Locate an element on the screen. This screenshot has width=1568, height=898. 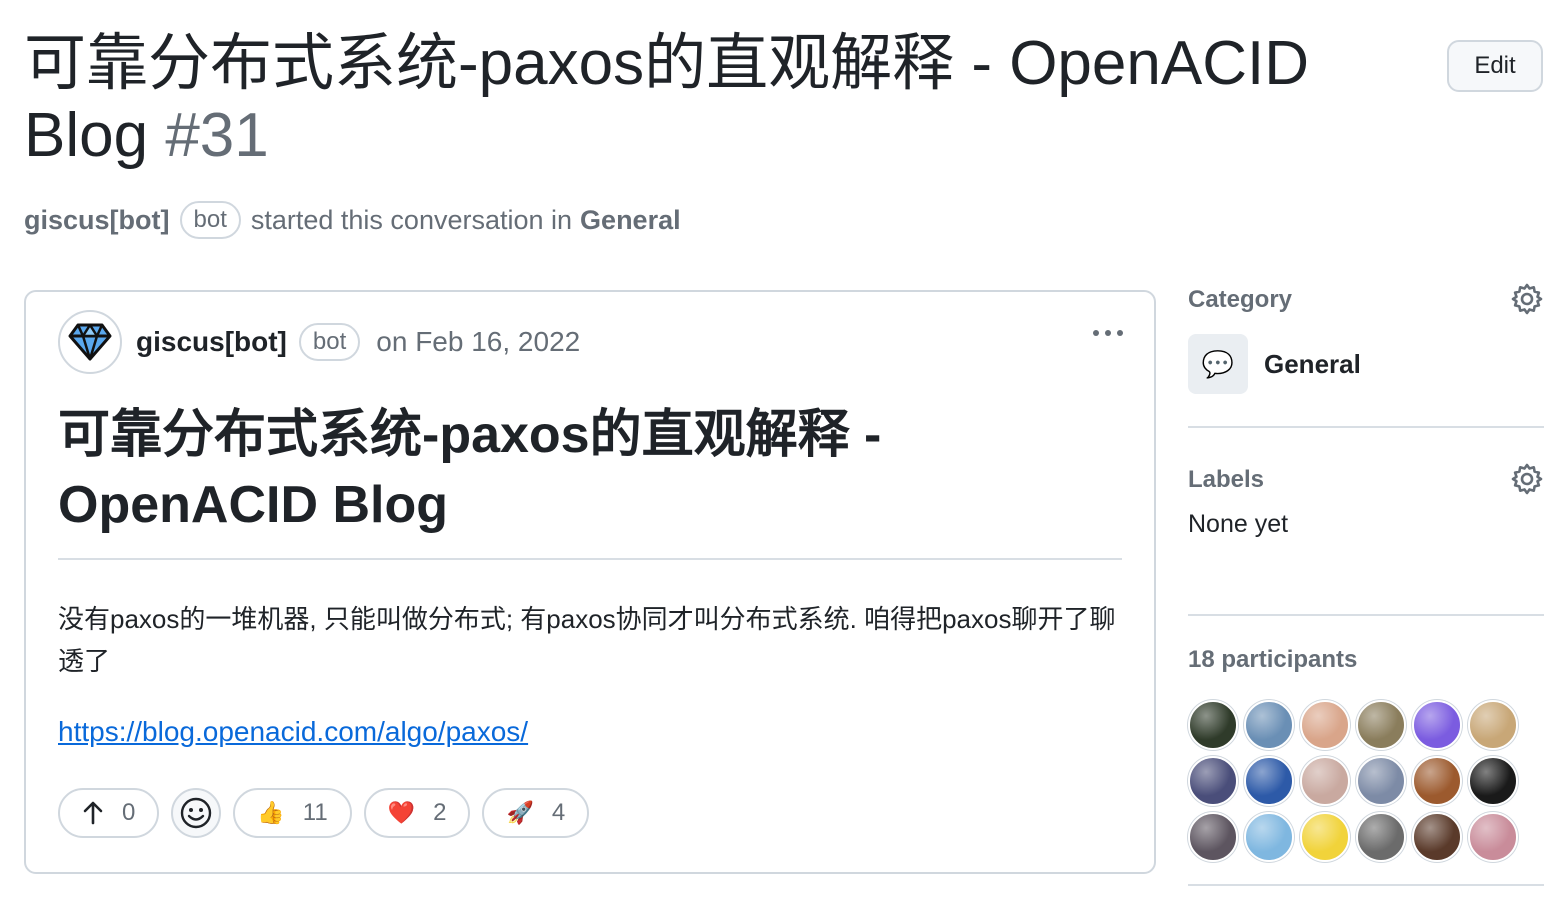
labels-section: Labels None yet is located at coordinates (1366, 538).